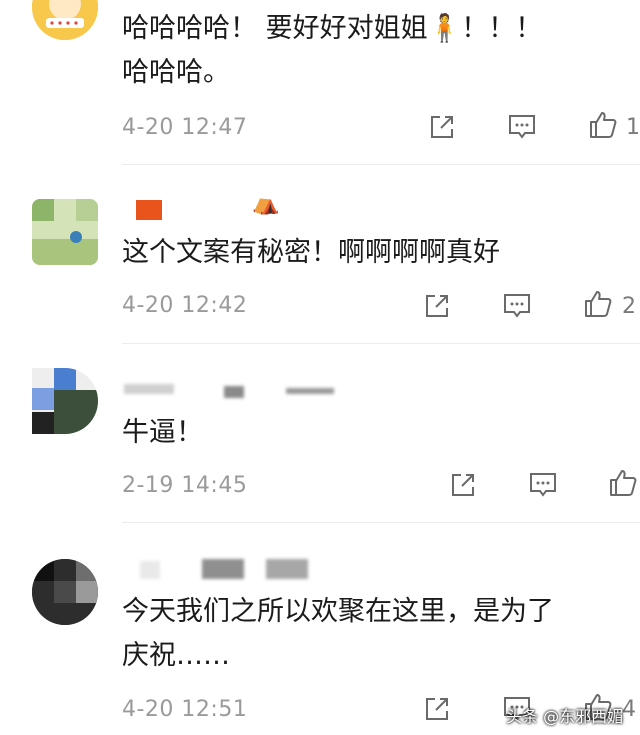 The image size is (640, 735). What do you see at coordinates (565, 716) in the screenshot?
I see `watermark: 头条 @东邪西媚` at bounding box center [565, 716].